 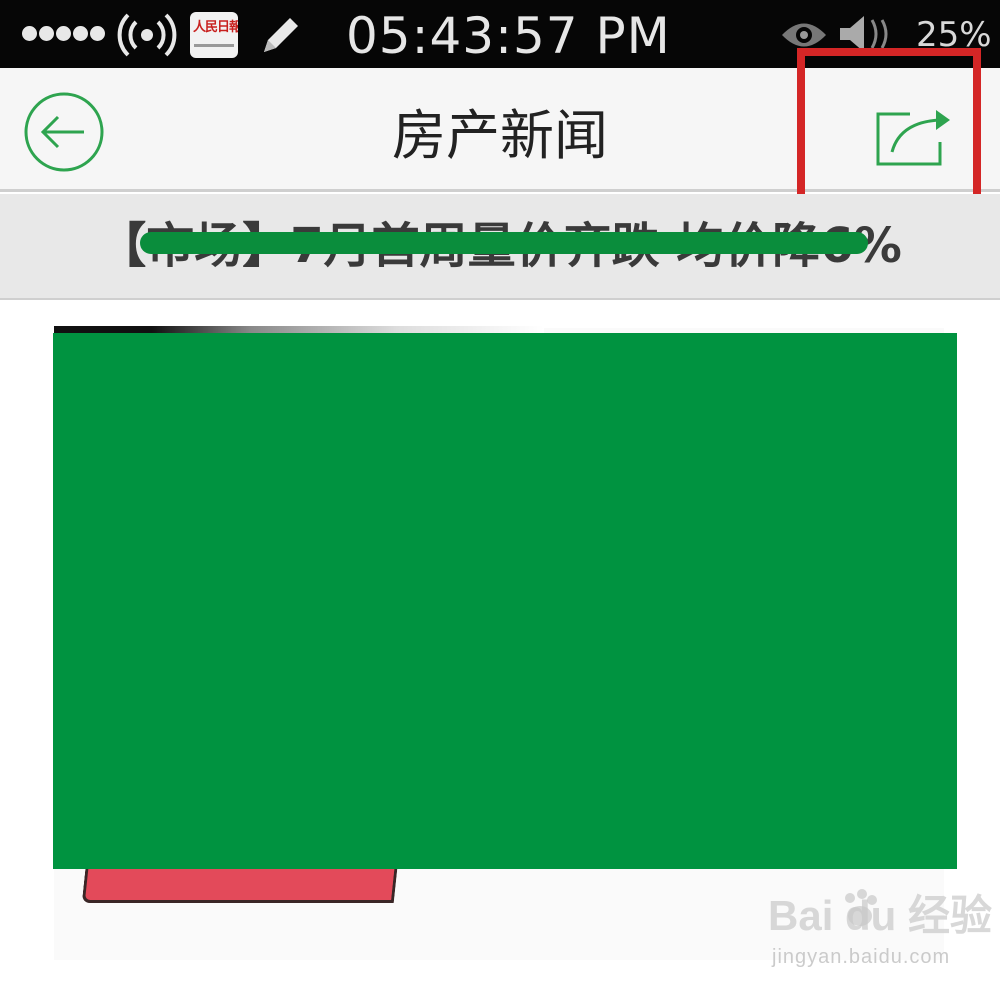 What do you see at coordinates (861, 907) in the screenshot?
I see `baidu-paw-icon` at bounding box center [861, 907].